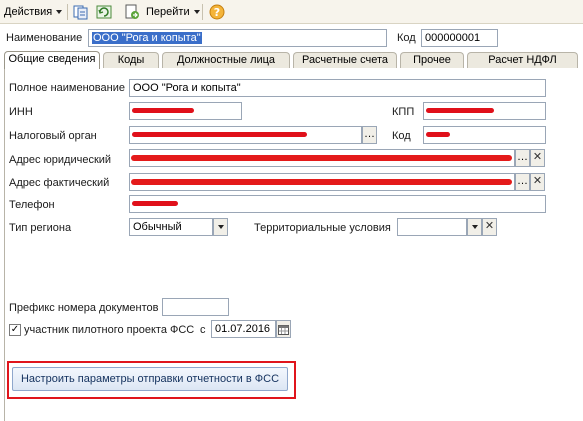 The image size is (583, 421). What do you see at coordinates (203, 330) in the screenshot?
I see `fss-since-label: с` at bounding box center [203, 330].